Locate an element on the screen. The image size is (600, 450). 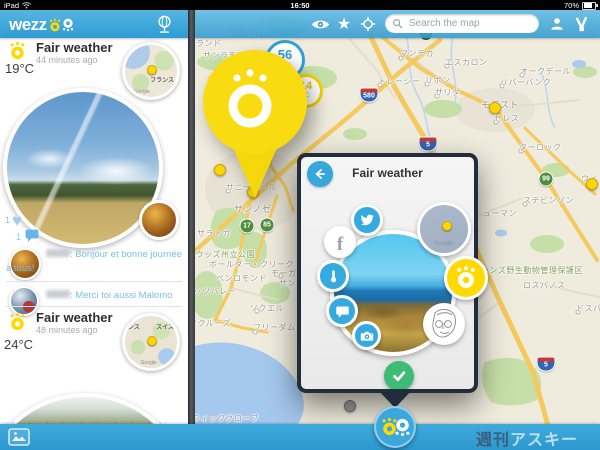
map-place-label: サン is located at coordinates (287, 283).